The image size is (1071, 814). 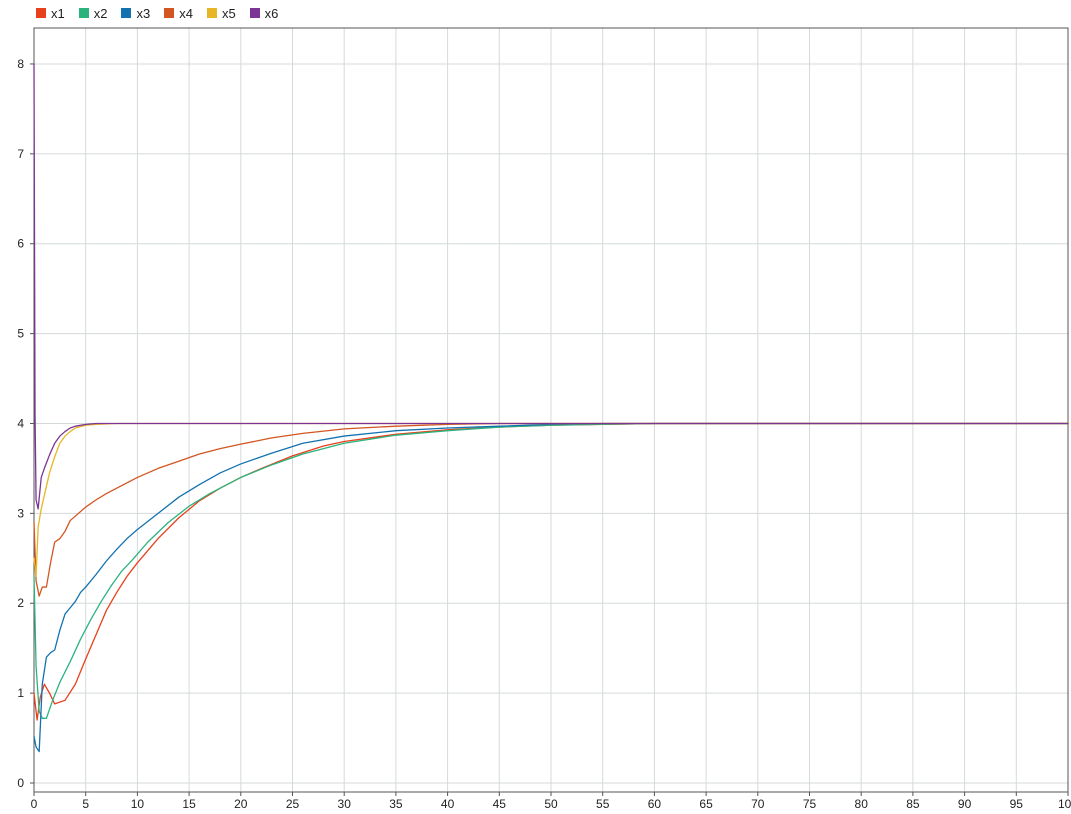 I want to click on legend-item-x6: x6, so click(x=264, y=13).